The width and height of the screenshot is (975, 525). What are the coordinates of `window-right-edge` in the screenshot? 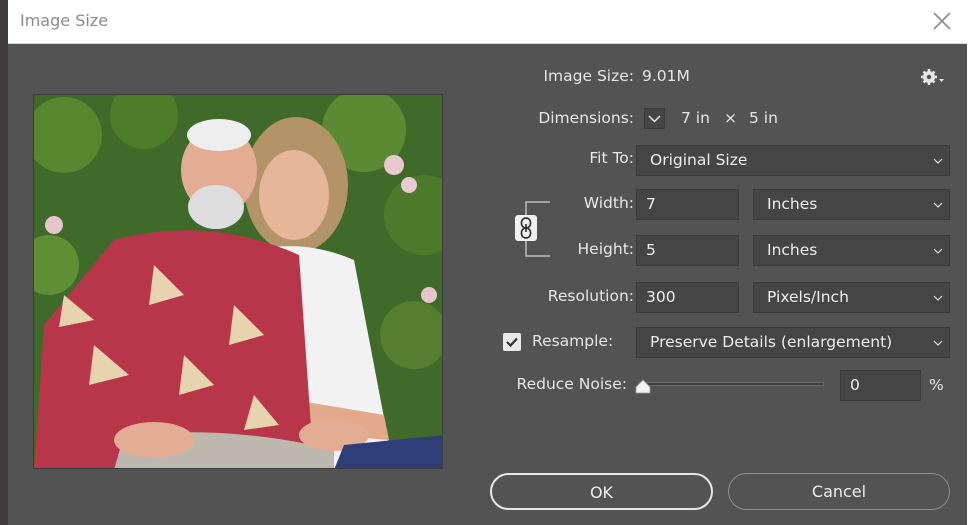 It's located at (971, 262).